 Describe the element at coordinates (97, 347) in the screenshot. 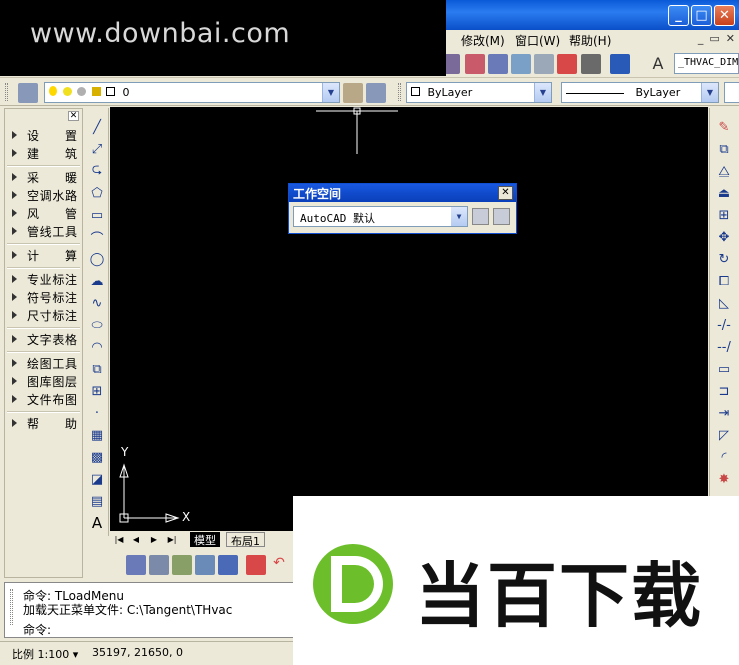

I see `ellipse-arc-icon: ◠` at that location.